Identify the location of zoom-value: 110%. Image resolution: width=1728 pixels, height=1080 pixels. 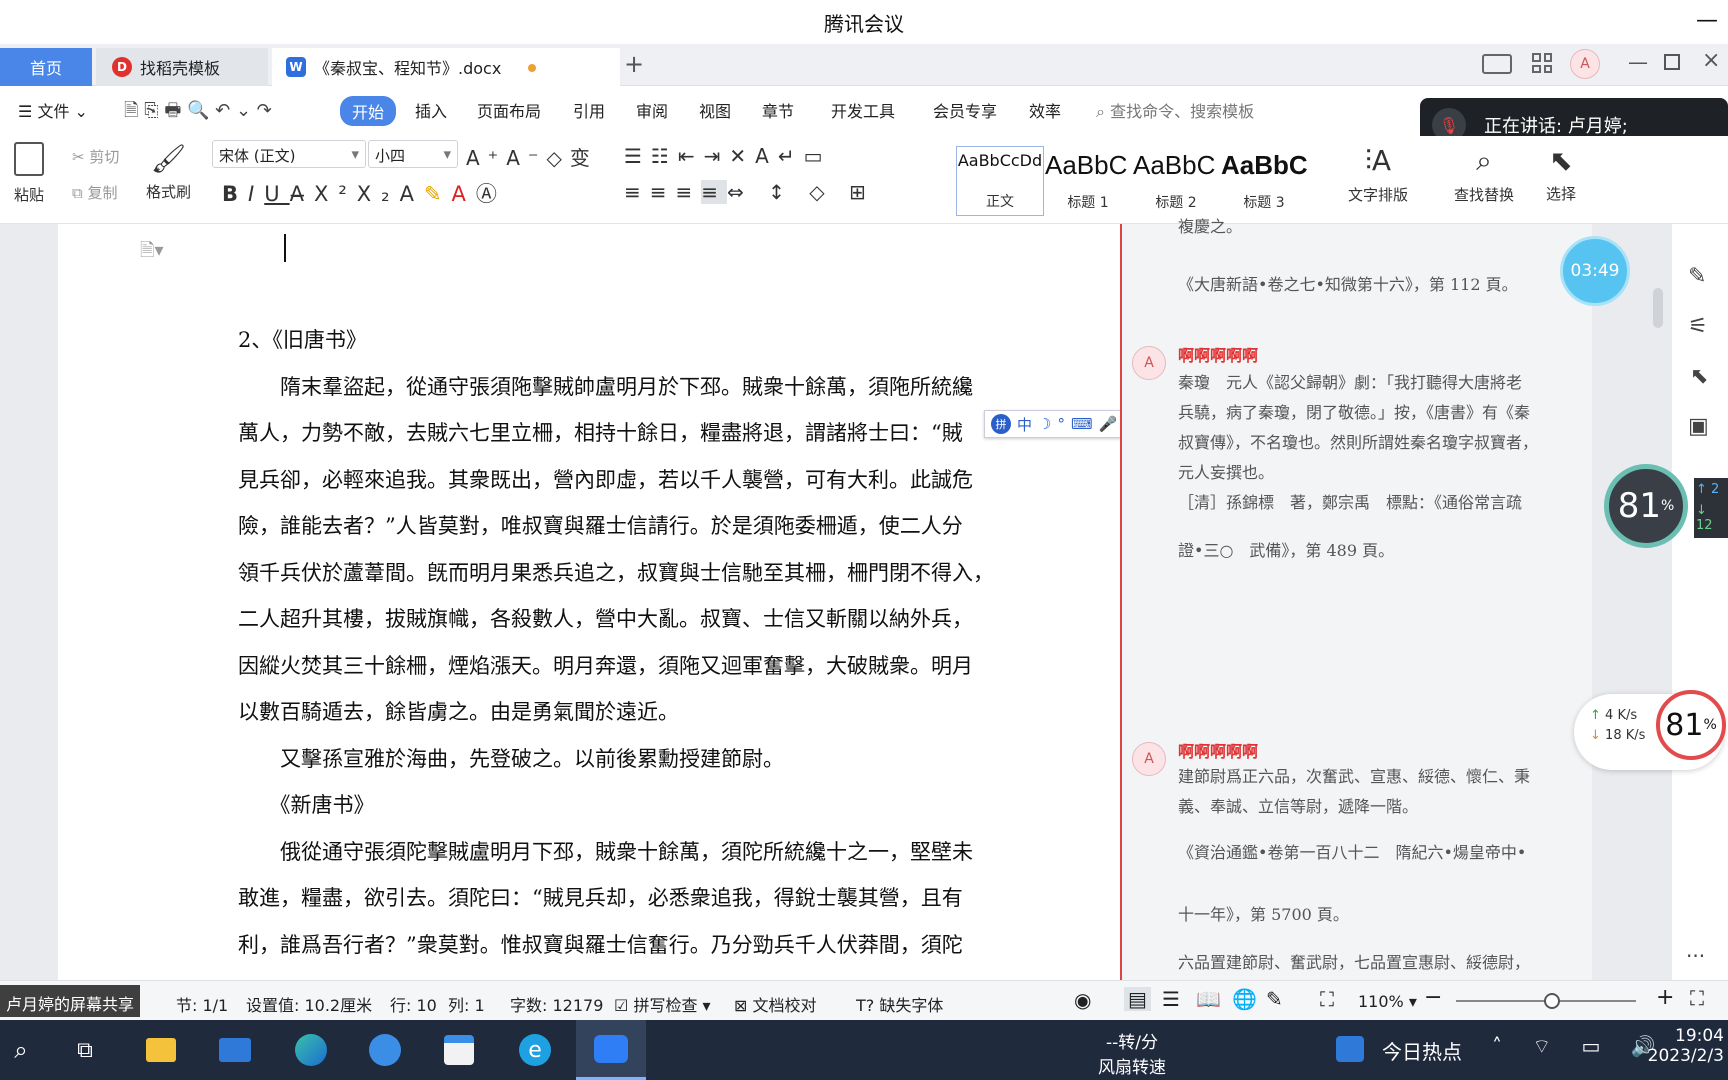
(1381, 1001).